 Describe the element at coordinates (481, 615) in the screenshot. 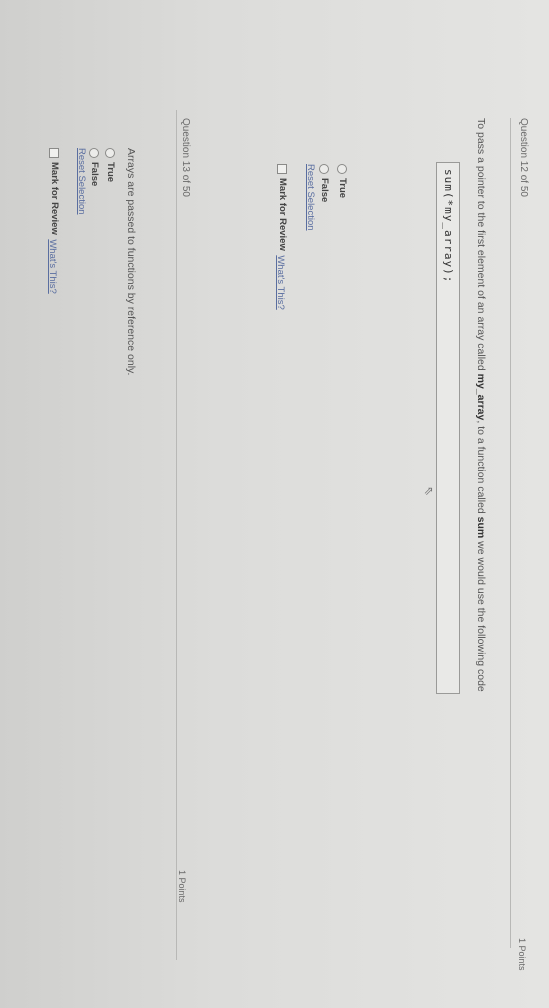

I see `prompt-text: we would use the following code` at that location.